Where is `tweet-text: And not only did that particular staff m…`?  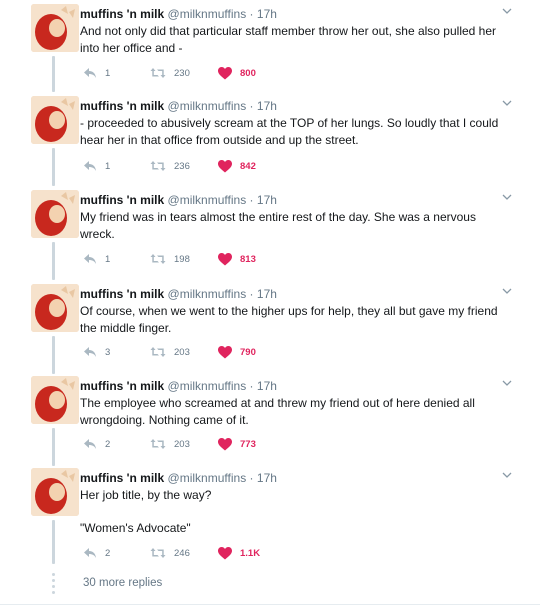 tweet-text: And not only did that particular staff m… is located at coordinates (296, 40).